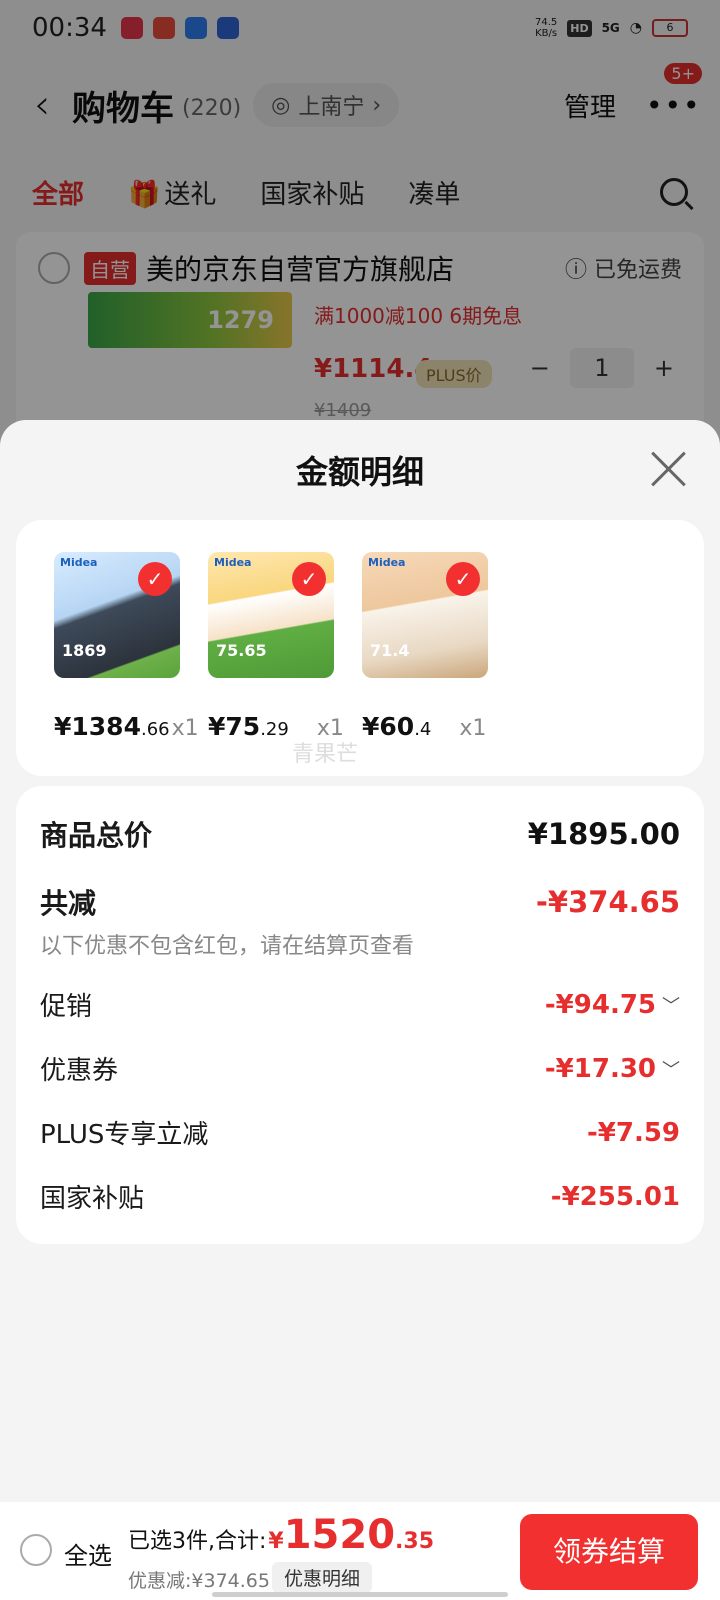  What do you see at coordinates (88, 1553) in the screenshot?
I see `select-all-label: 全选` at bounding box center [88, 1553].